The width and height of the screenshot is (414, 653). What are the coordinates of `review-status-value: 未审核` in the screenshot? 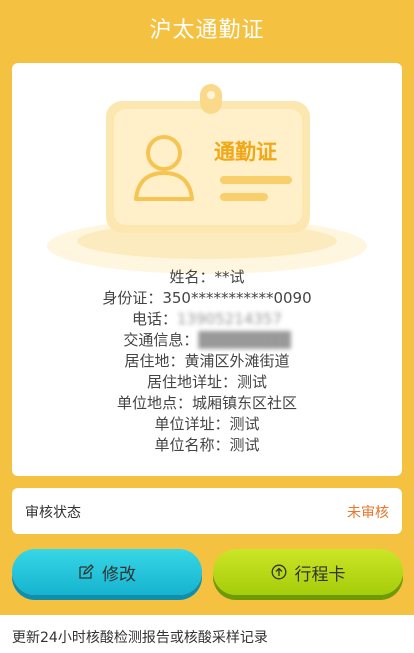 It's located at (368, 513).